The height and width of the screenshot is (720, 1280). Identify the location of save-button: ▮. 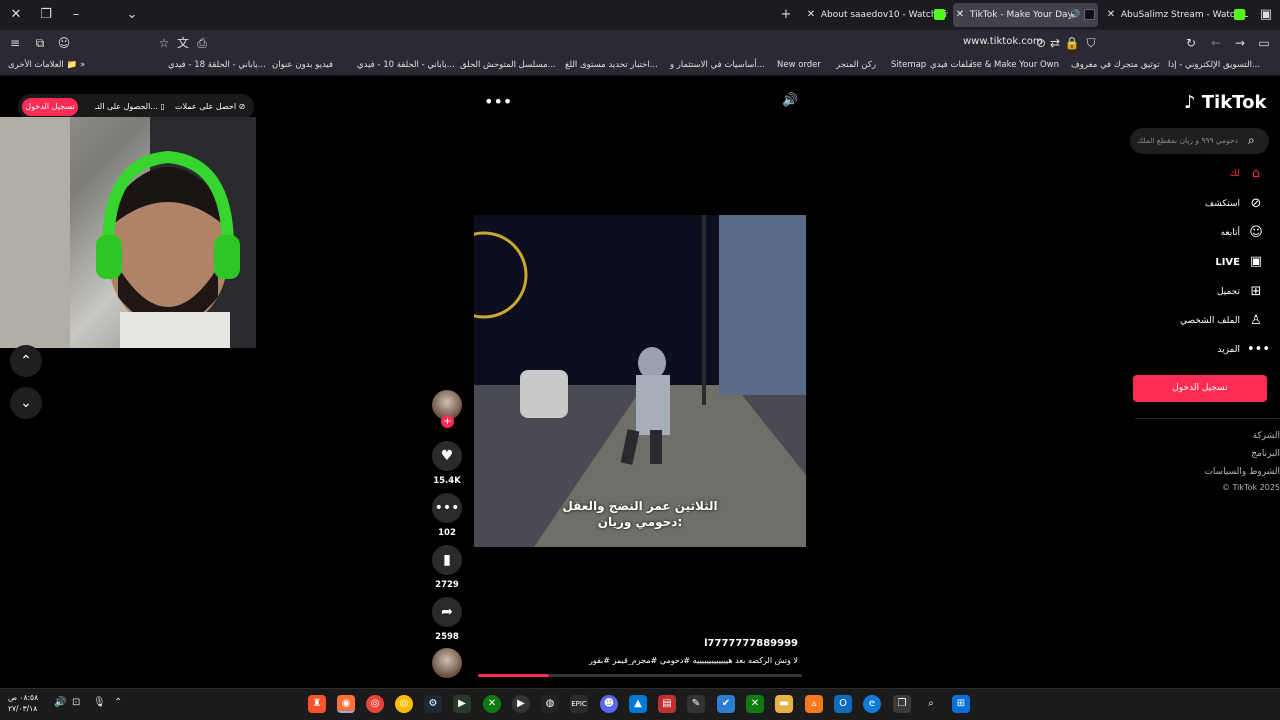
(447, 560).